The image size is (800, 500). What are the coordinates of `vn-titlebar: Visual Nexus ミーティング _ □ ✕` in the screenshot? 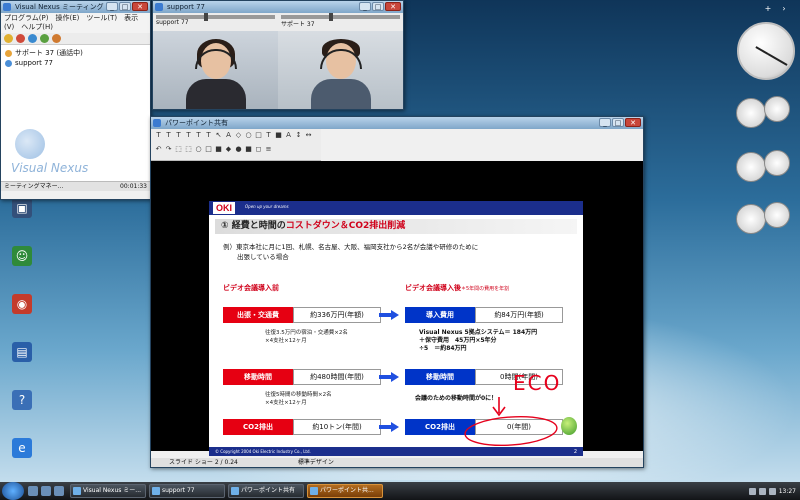 It's located at (75, 7).